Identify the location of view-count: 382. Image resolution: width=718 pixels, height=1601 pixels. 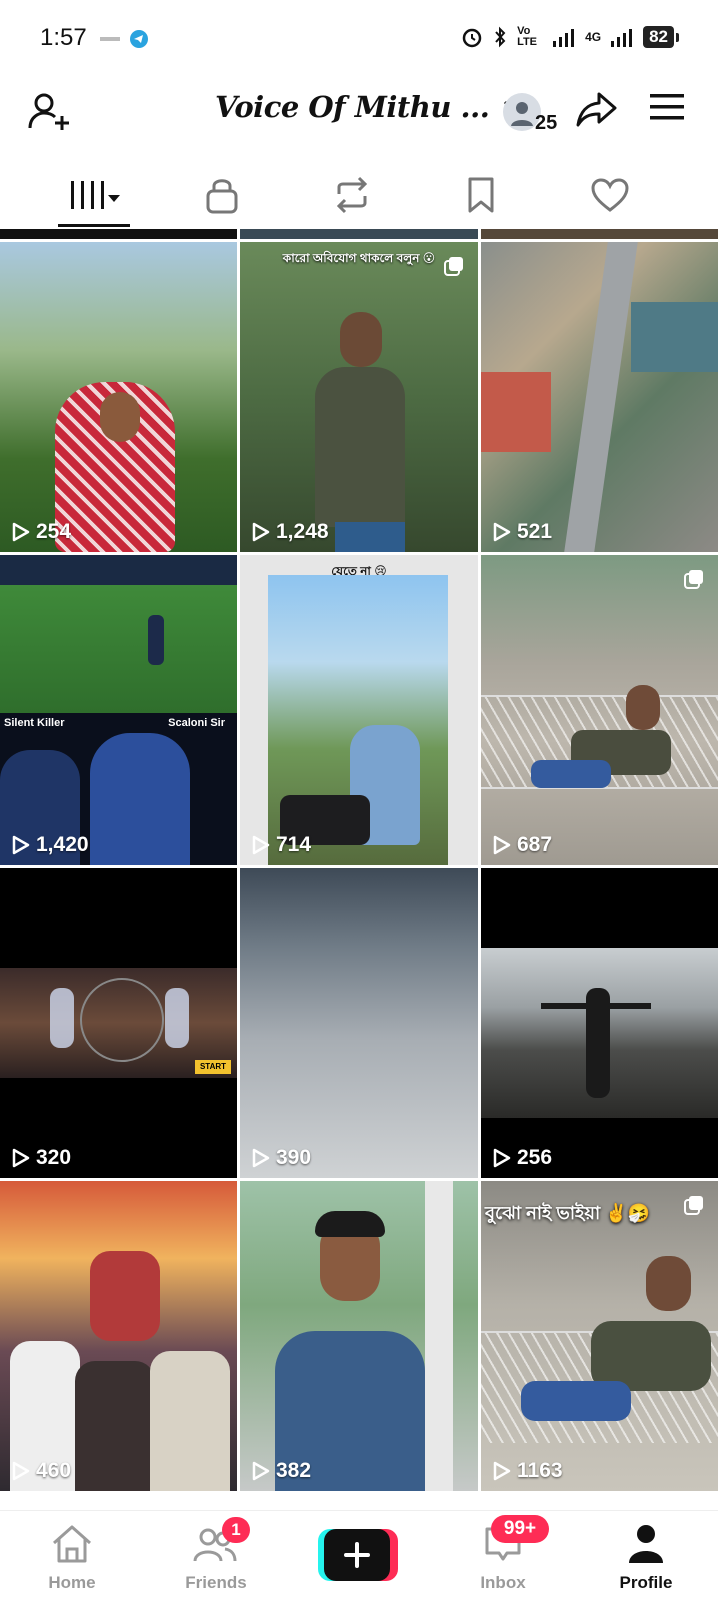
(294, 1470).